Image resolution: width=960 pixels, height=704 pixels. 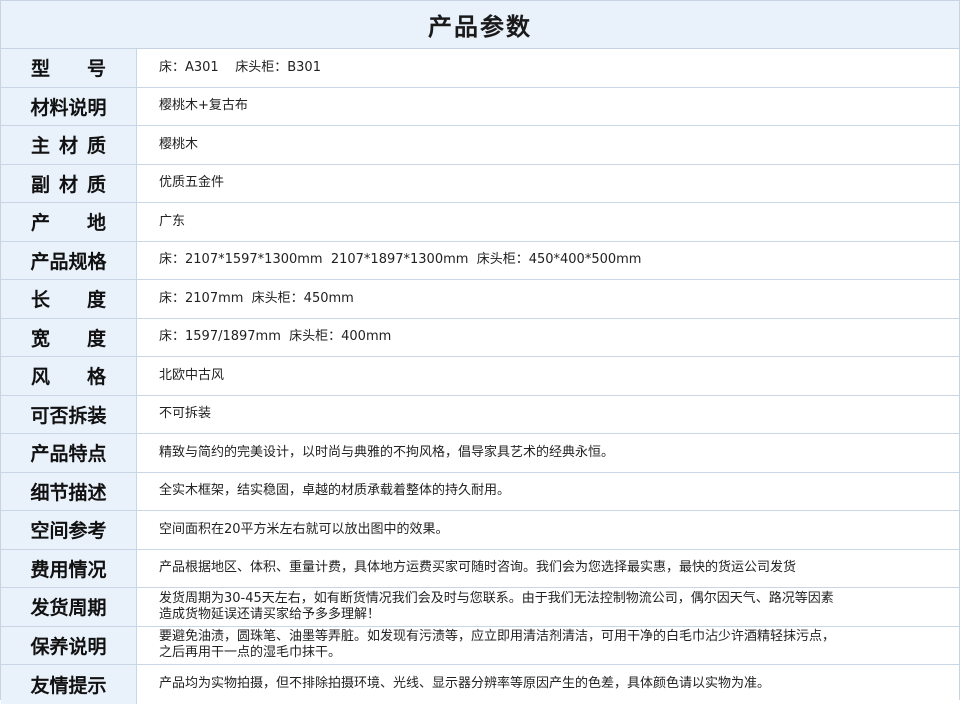 I want to click on row-label: 可否拆装, so click(x=69, y=414).